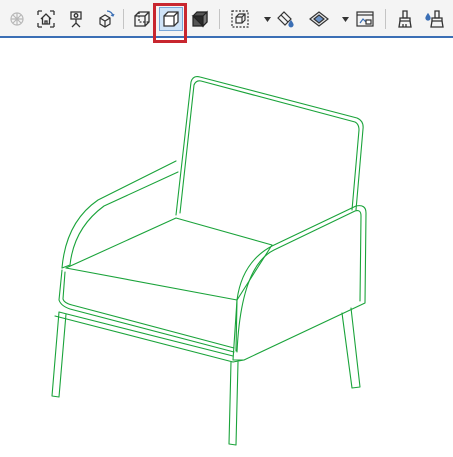  I want to click on surface-style-icon, so click(319, 19).